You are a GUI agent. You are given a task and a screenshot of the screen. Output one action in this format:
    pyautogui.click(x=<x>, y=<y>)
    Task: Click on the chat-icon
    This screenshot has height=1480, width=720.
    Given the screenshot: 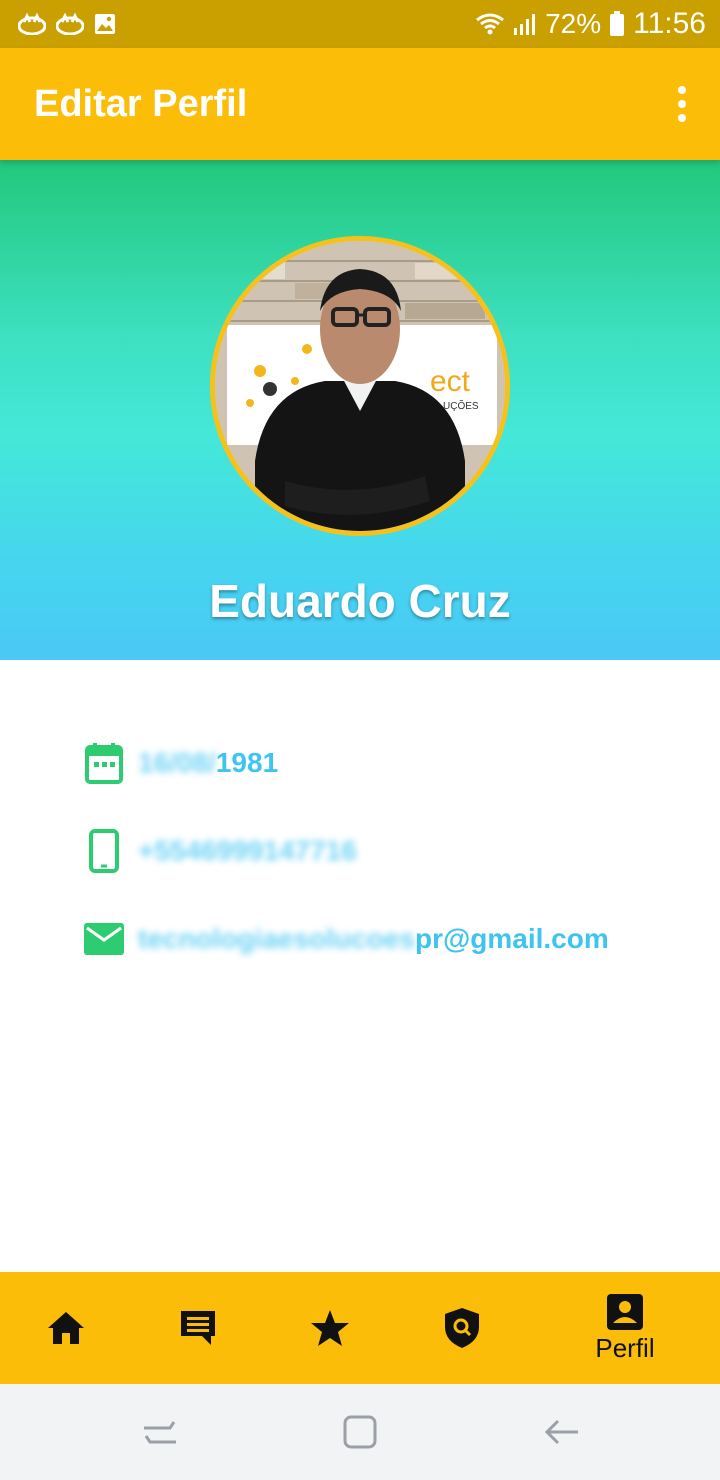 What is the action you would take?
    pyautogui.click(x=198, y=1328)
    